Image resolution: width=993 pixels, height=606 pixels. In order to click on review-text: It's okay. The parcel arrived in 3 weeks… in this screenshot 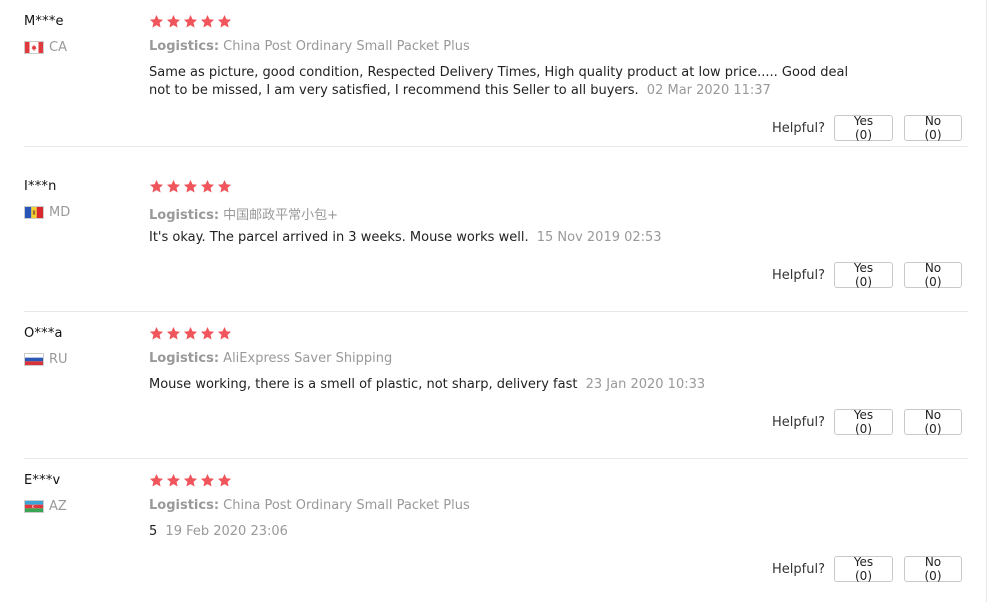, I will do `click(339, 237)`.